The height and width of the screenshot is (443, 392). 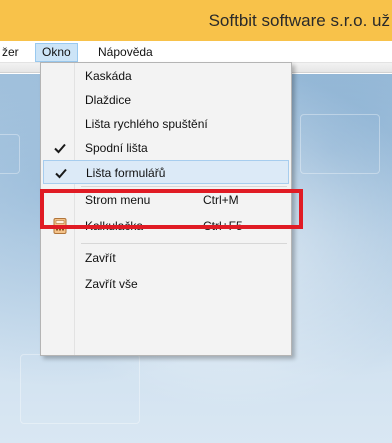 I want to click on menu-item-label: Lišta formulářů, so click(x=126, y=173).